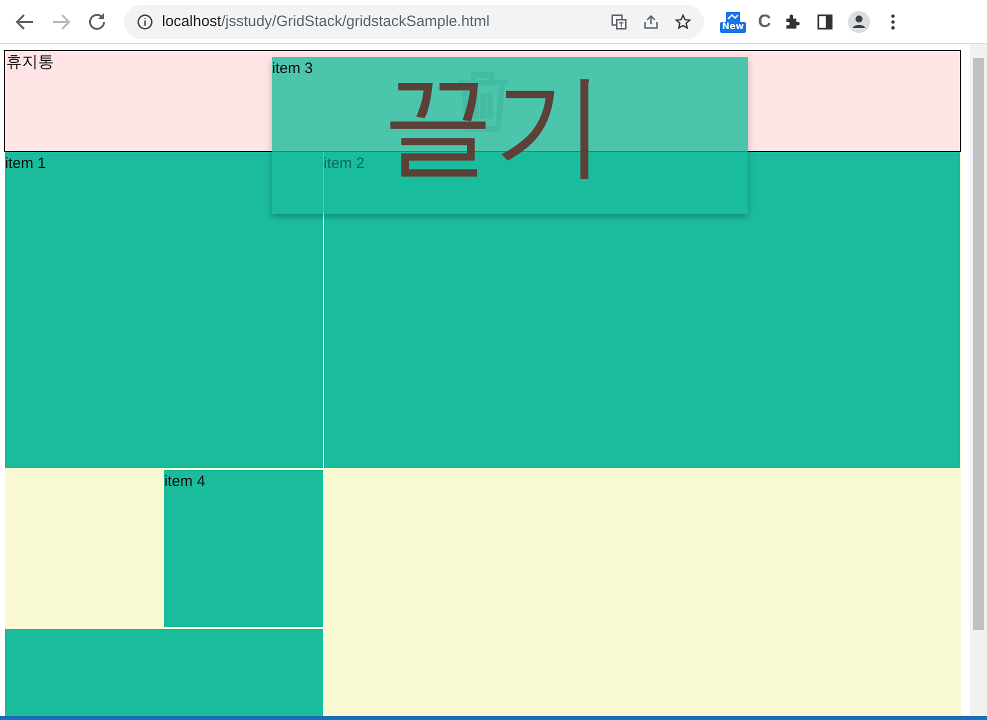 This screenshot has height=720, width=987. I want to click on url-text: localhost/jsstudy/GridStack/gridstackSample.html, so click(326, 21).